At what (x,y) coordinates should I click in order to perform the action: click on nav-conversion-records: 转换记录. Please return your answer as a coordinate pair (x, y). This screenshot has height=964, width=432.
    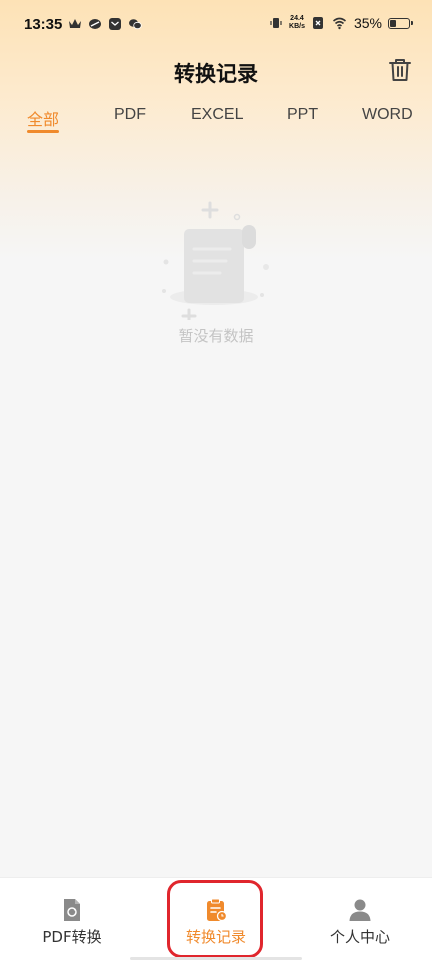
    Looking at the image, I should click on (216, 921).